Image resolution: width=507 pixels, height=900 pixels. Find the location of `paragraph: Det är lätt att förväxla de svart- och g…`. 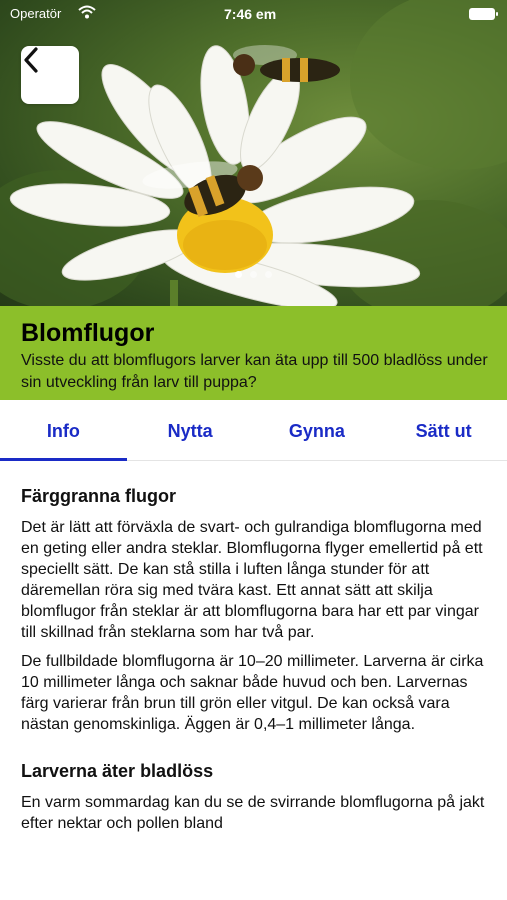

paragraph: Det är lätt att förväxla de svart- och g… is located at coordinates (252, 580).